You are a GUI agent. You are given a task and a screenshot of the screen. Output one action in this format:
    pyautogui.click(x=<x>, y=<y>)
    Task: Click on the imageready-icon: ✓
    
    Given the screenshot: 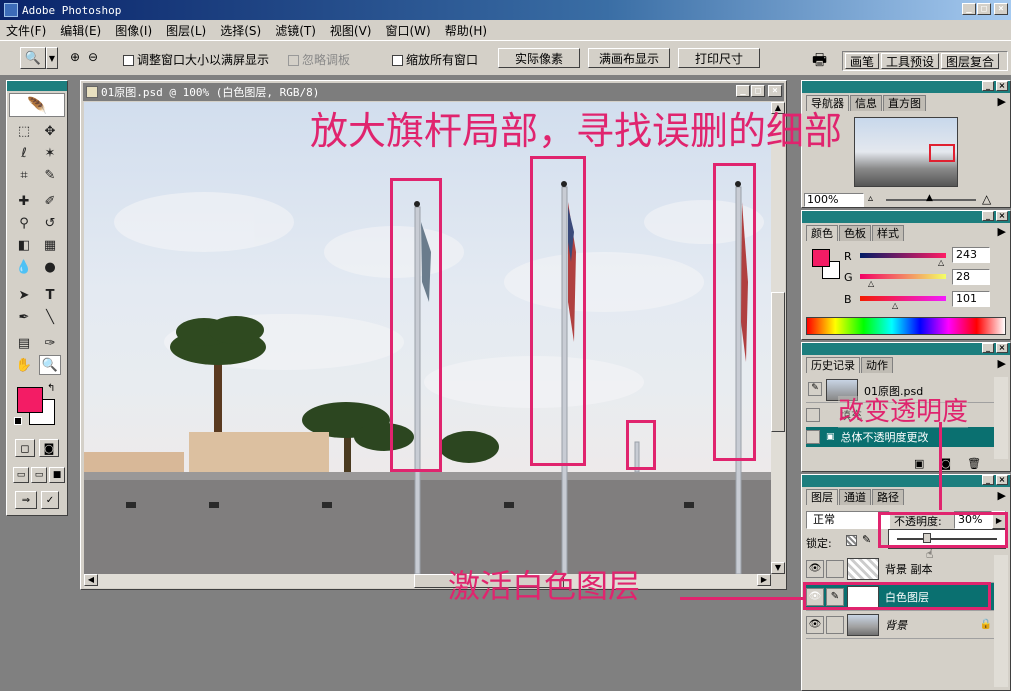 What is the action you would take?
    pyautogui.click(x=50, y=500)
    